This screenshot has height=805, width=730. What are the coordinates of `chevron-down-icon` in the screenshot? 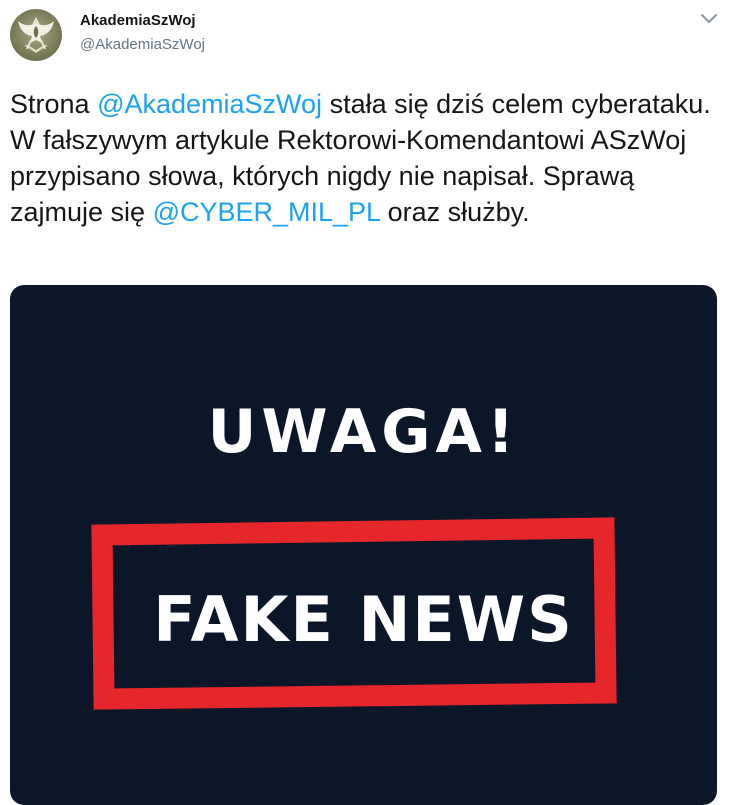 It's located at (709, 18).